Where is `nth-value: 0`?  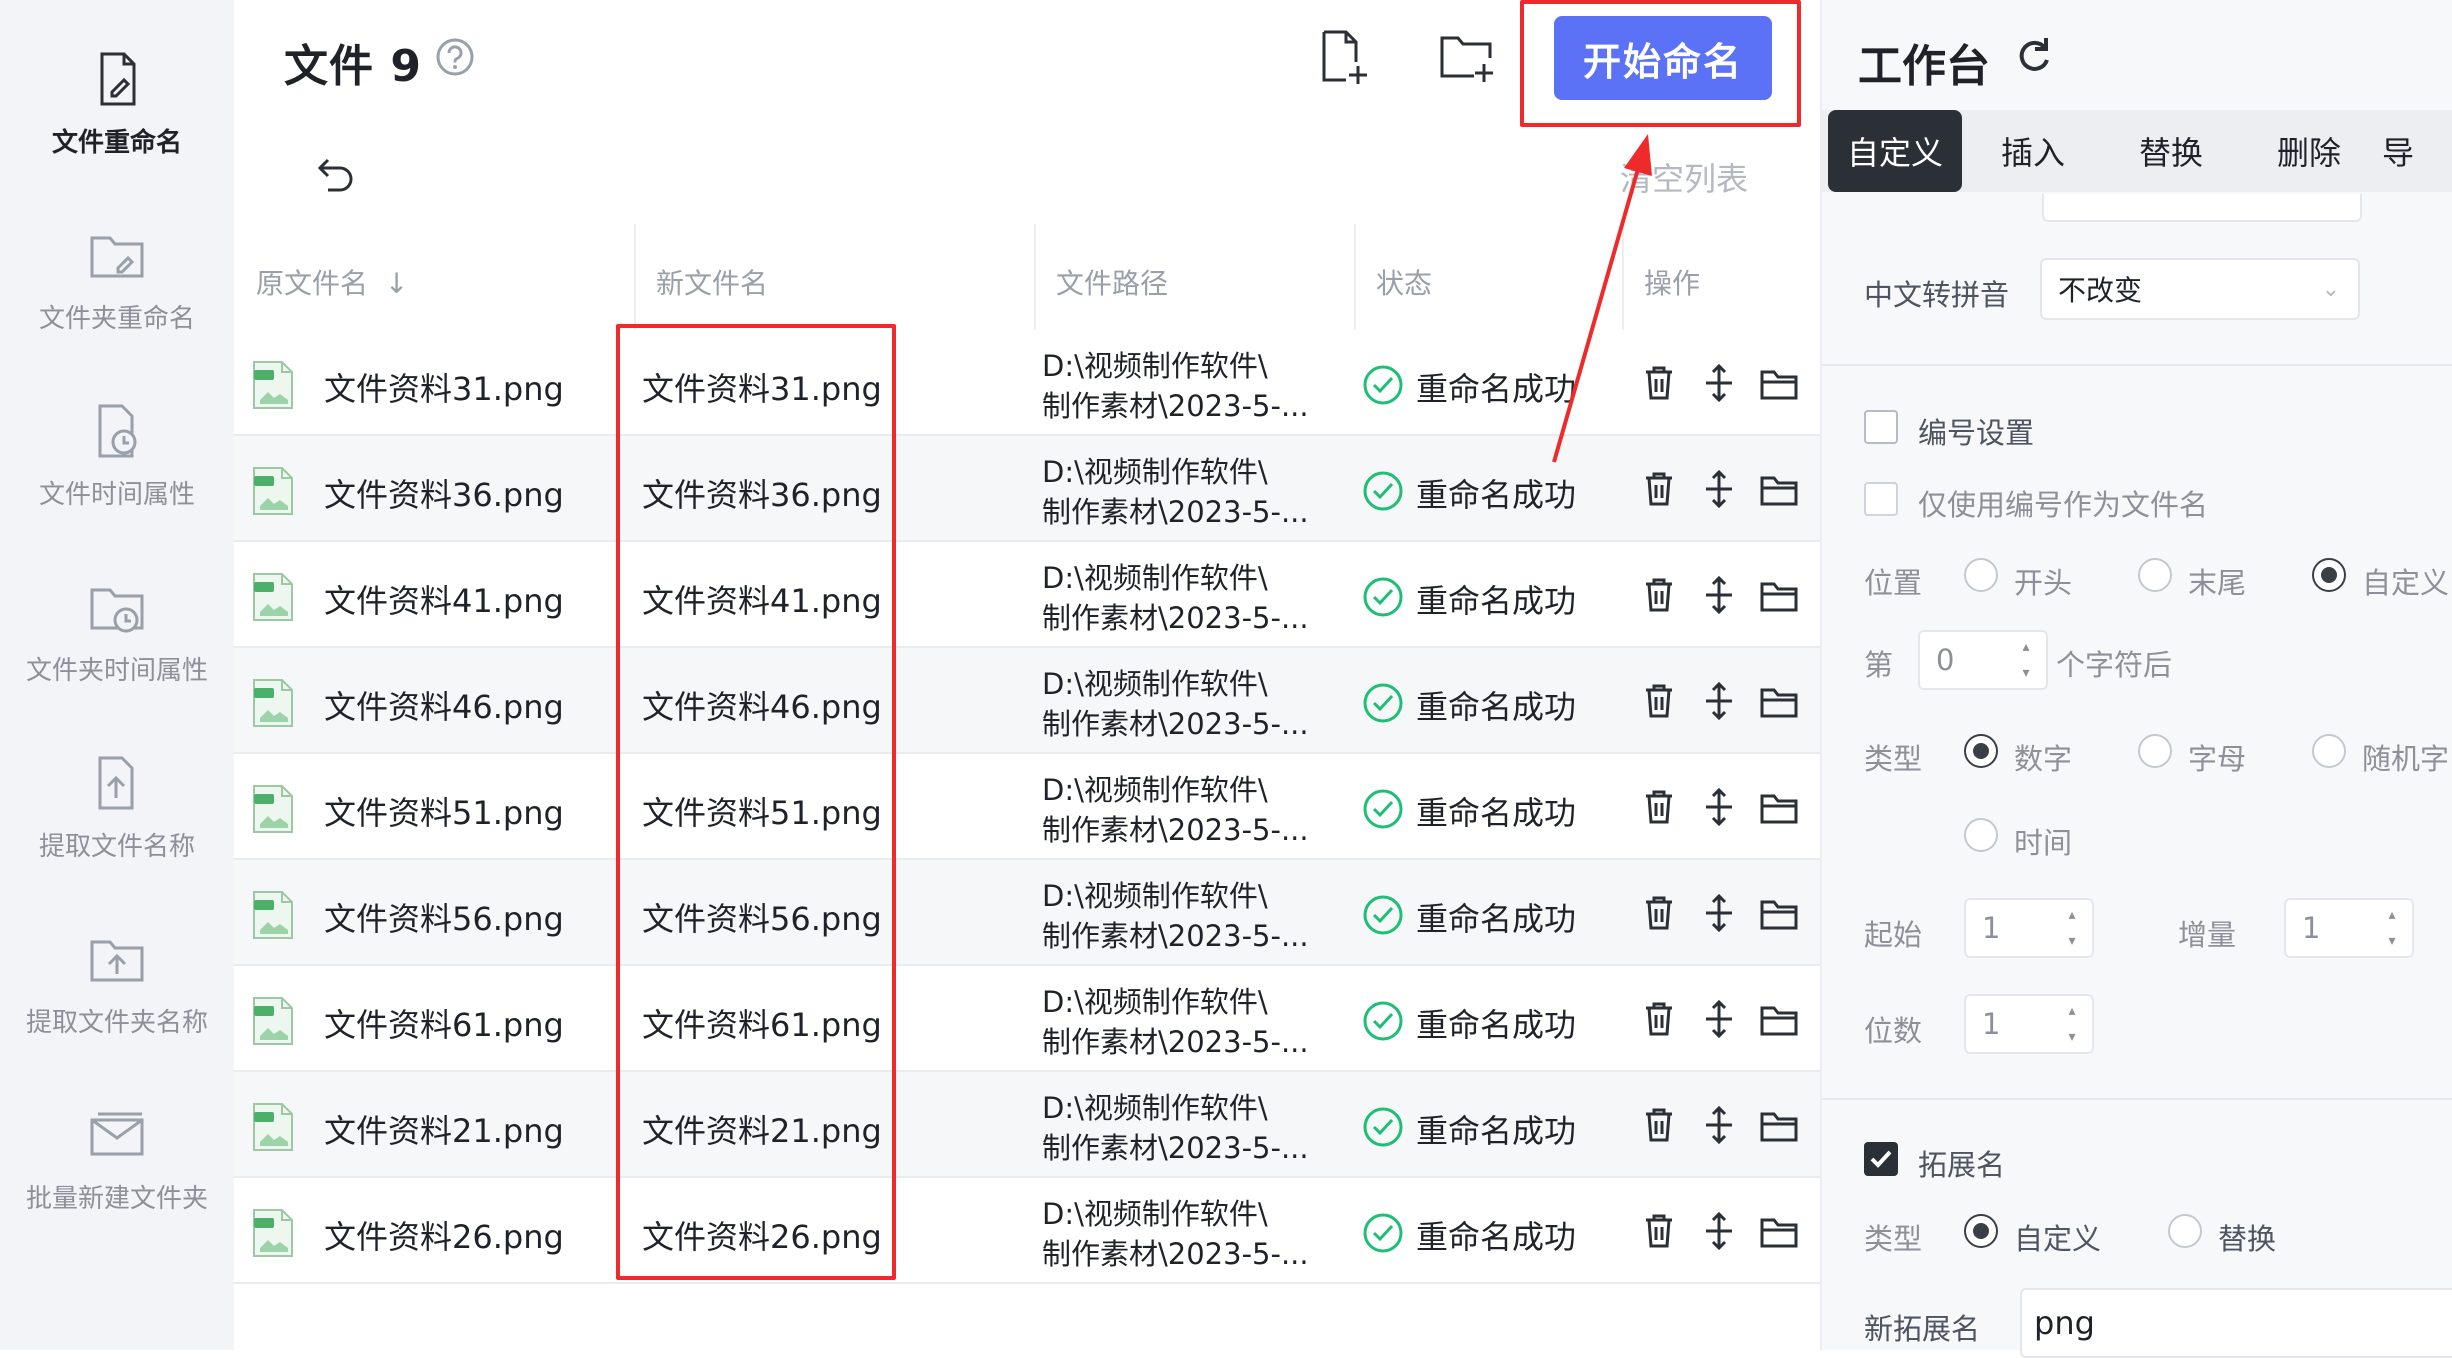
nth-value: 0 is located at coordinates (1945, 660).